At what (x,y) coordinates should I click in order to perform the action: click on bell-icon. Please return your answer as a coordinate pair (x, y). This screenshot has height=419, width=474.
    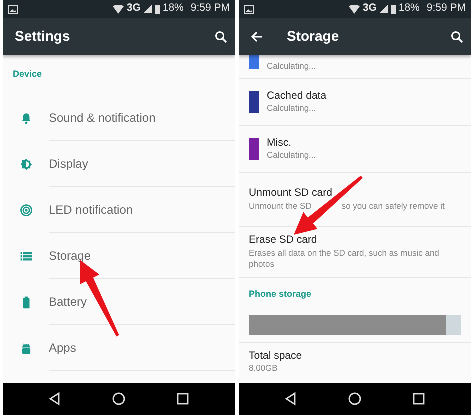
    Looking at the image, I should click on (26, 118).